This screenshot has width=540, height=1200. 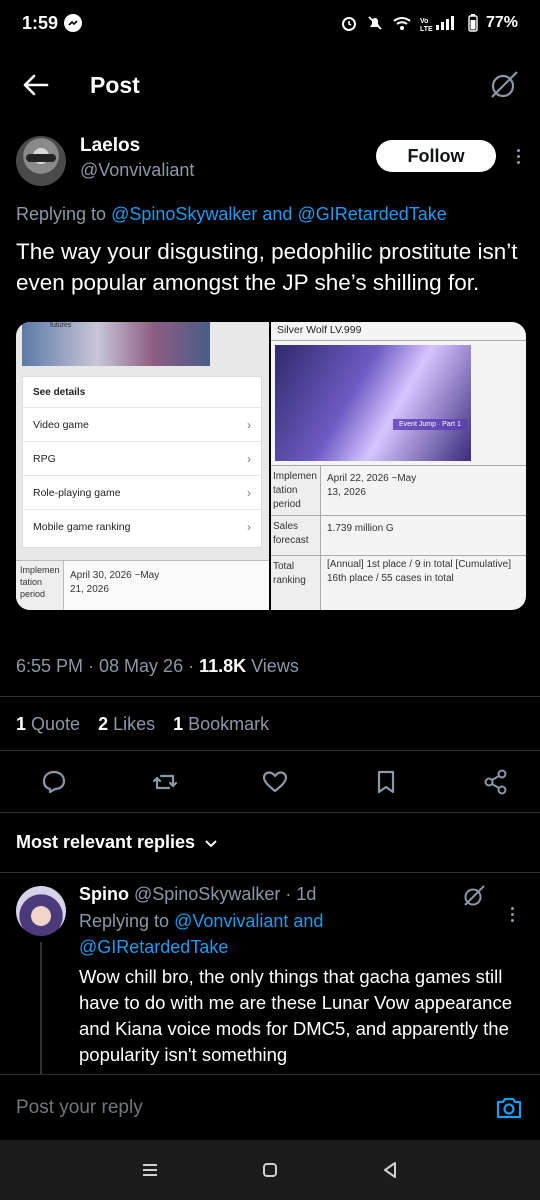 I want to click on thread-line, so click(x=41, y=1012).